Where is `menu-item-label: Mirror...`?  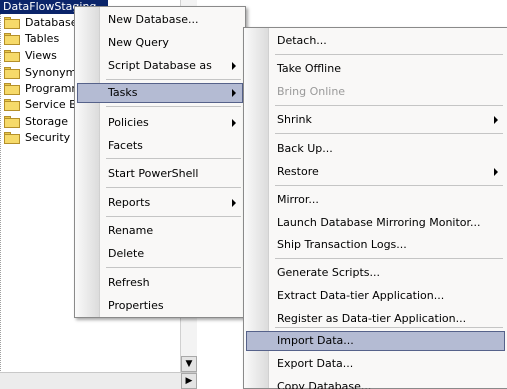
menu-item-label: Mirror... is located at coordinates (298, 199).